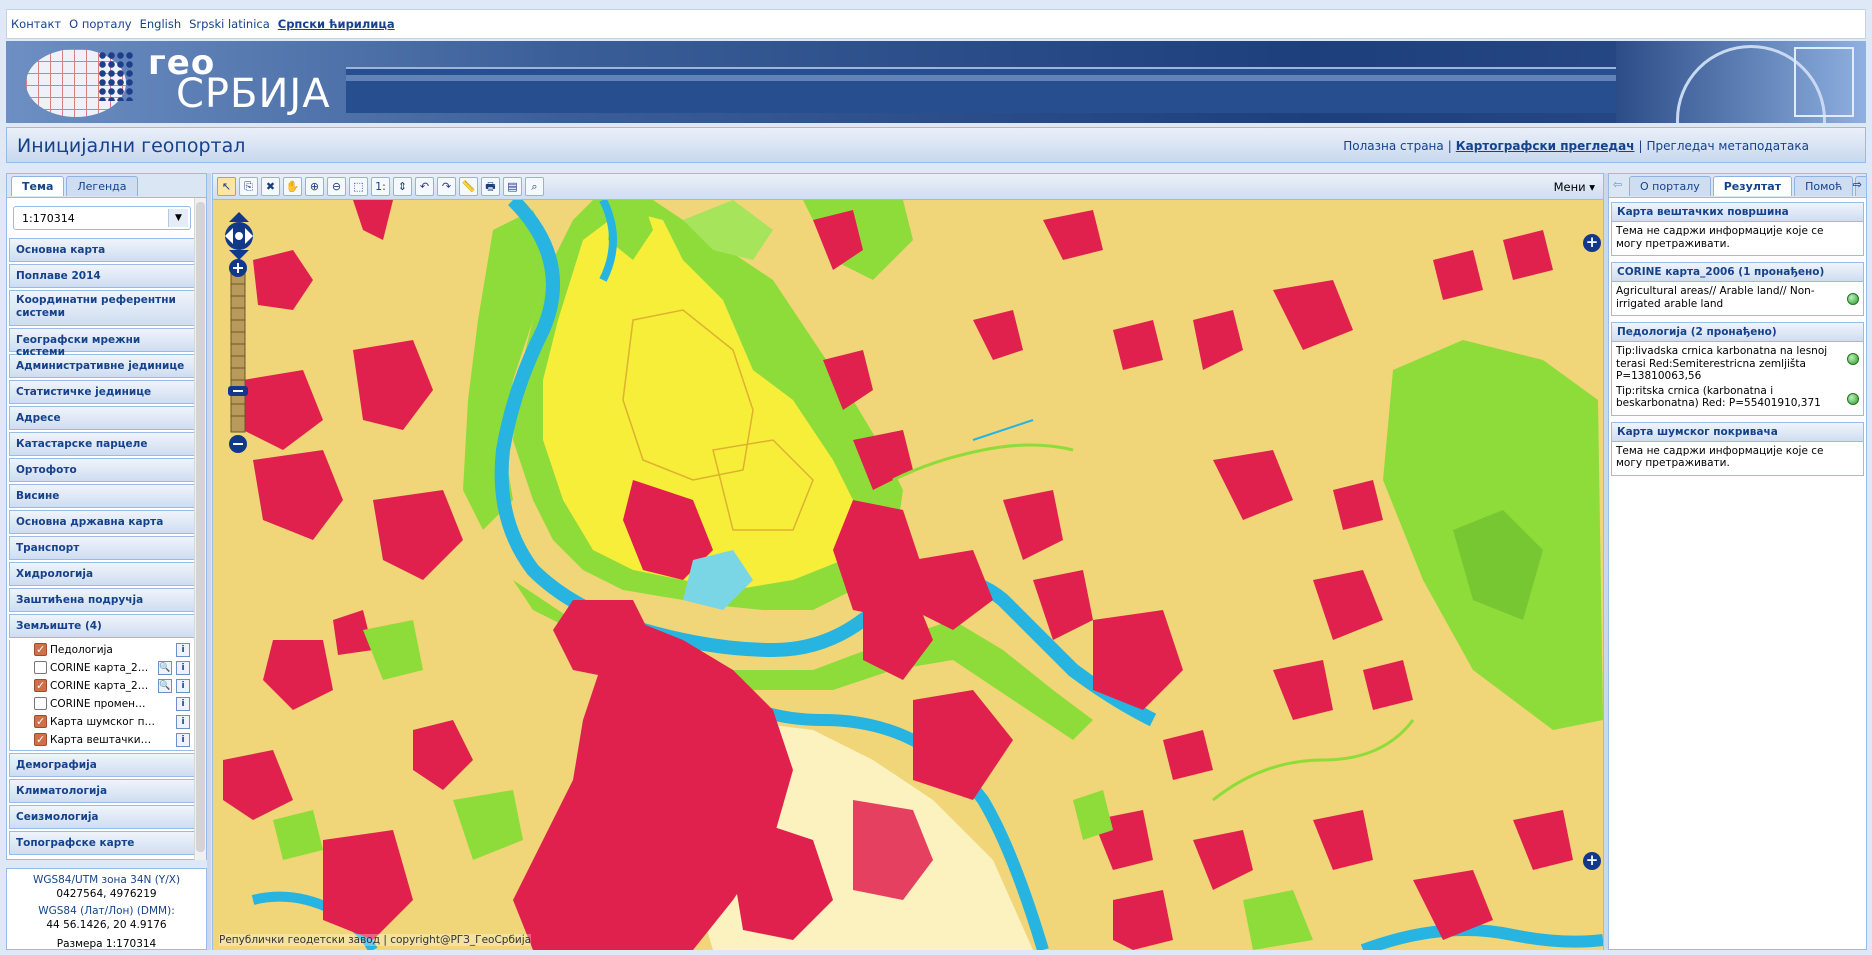 The width and height of the screenshot is (1872, 955). Describe the element at coordinates (229, 24) in the screenshot. I see `top-link: Srpski latinica` at that location.